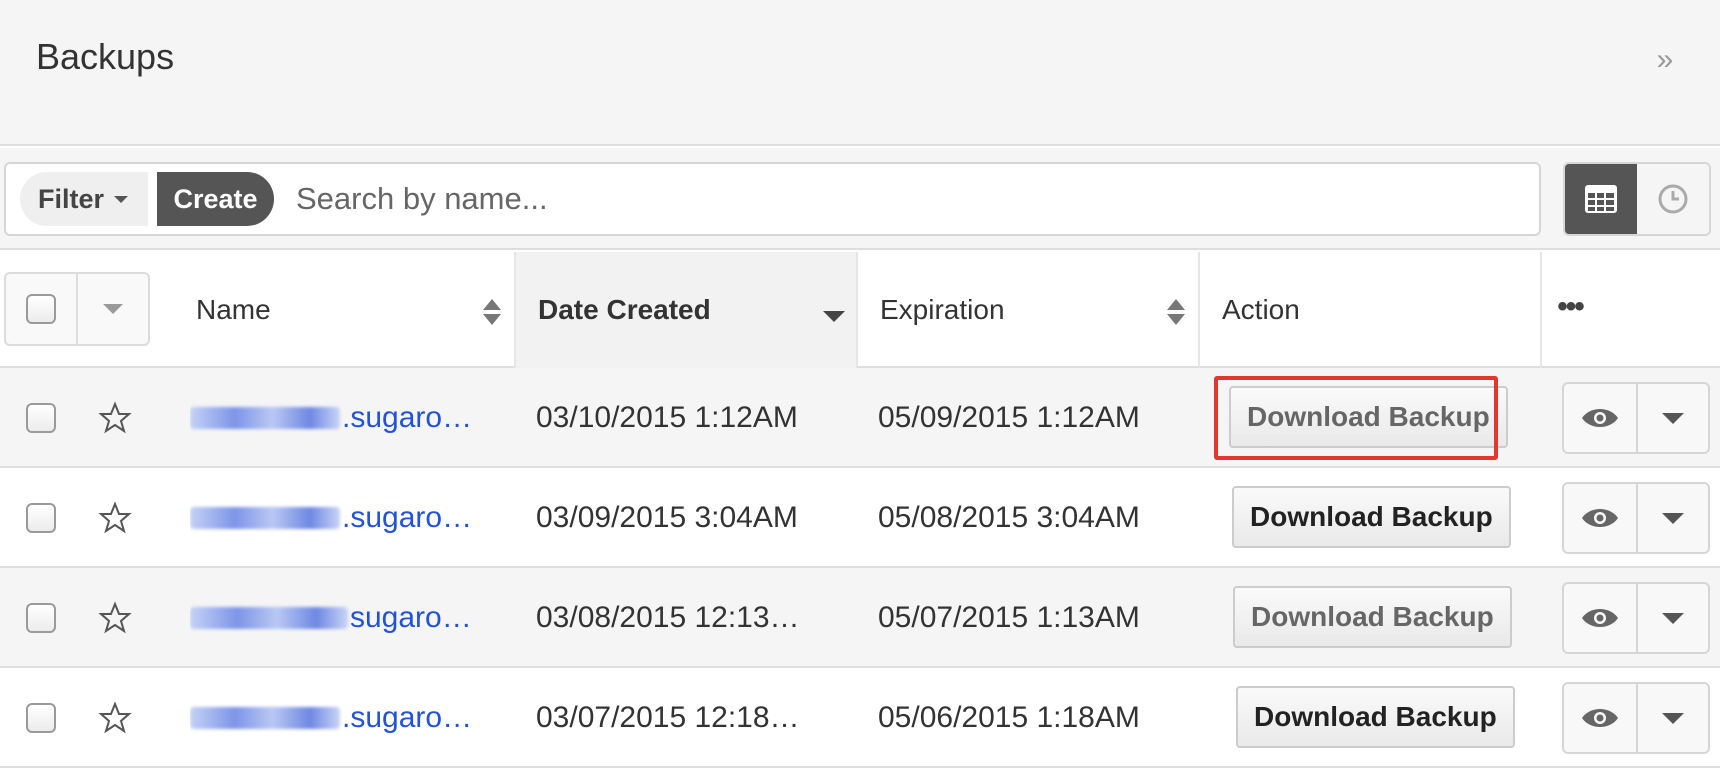  I want to click on filter-bar: Filter Create, so click(860, 199).